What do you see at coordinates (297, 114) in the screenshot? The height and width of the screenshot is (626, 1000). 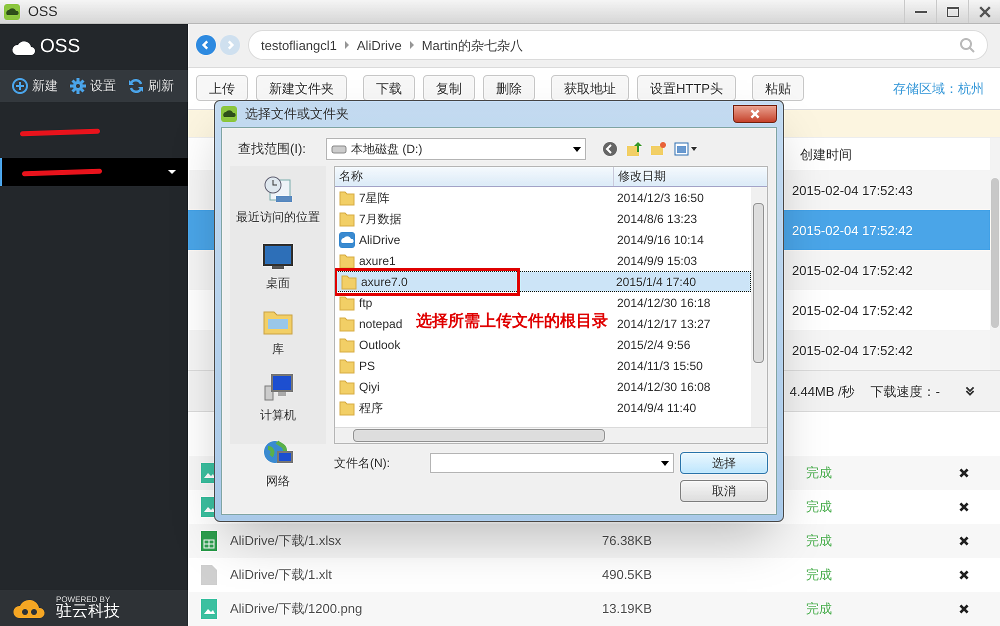 I see `dialog-title: 选择文件或文件夹` at bounding box center [297, 114].